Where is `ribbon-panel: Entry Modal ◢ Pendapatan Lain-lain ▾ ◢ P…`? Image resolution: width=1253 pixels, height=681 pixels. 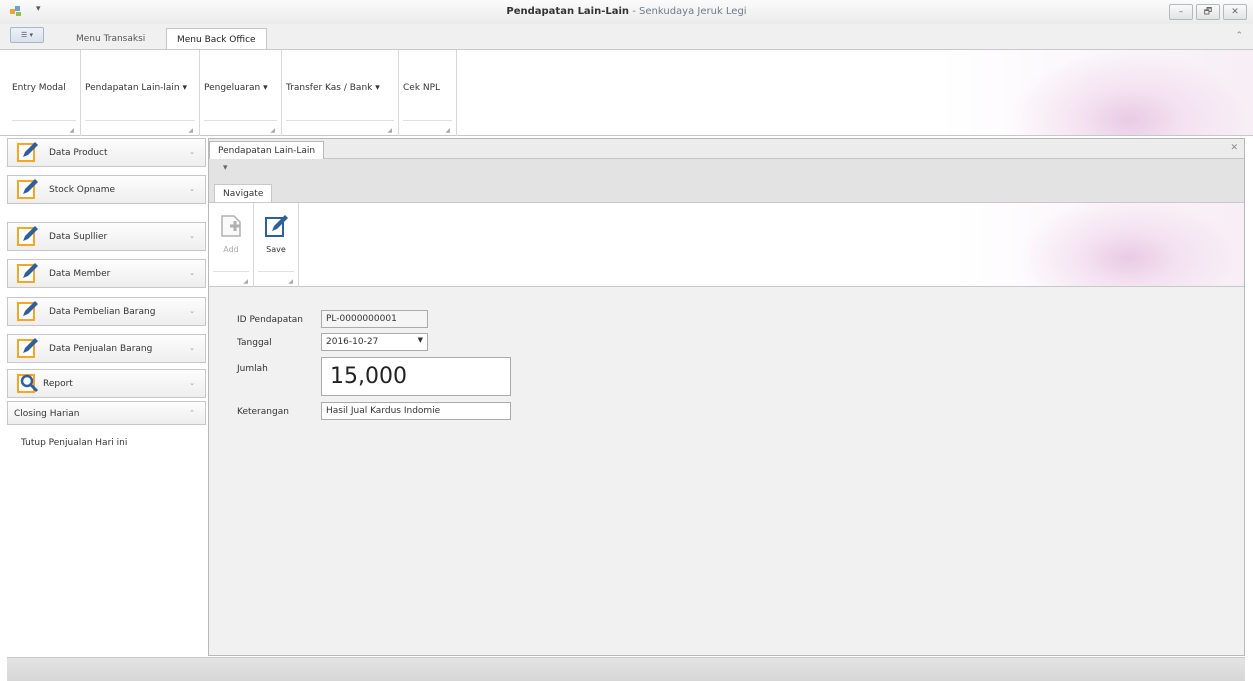 ribbon-panel: Entry Modal ◢ Pendapatan Lain-lain ▾ ◢ P… is located at coordinates (626, 92).